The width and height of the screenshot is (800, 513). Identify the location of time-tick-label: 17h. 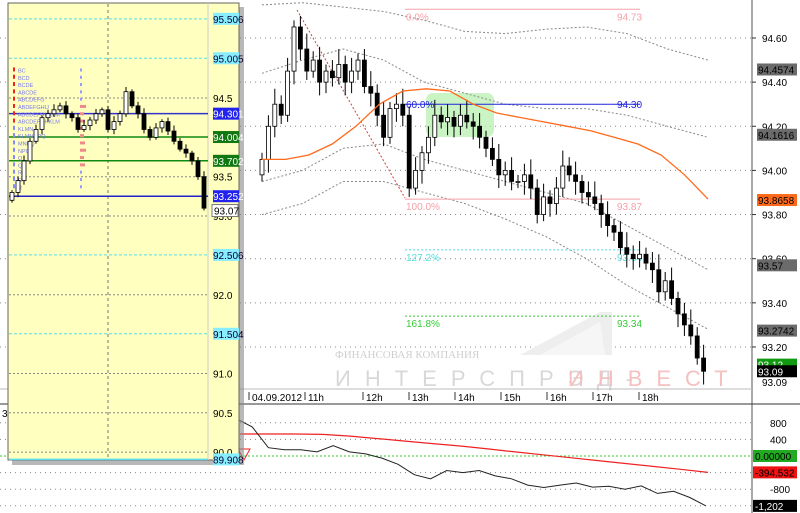
(604, 398).